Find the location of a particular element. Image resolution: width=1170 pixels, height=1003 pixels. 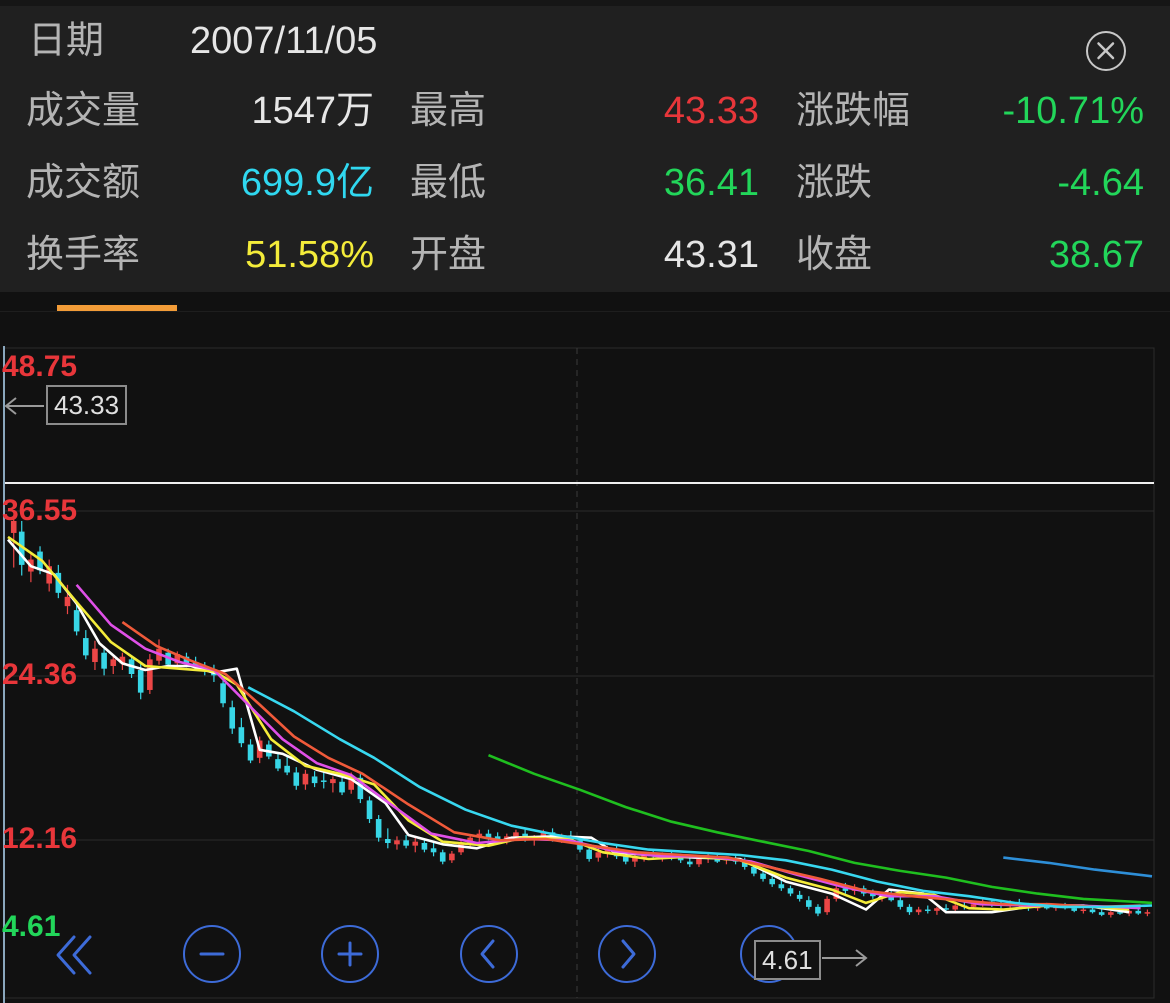

stat-value: 36.41 is located at coordinates (711, 183).